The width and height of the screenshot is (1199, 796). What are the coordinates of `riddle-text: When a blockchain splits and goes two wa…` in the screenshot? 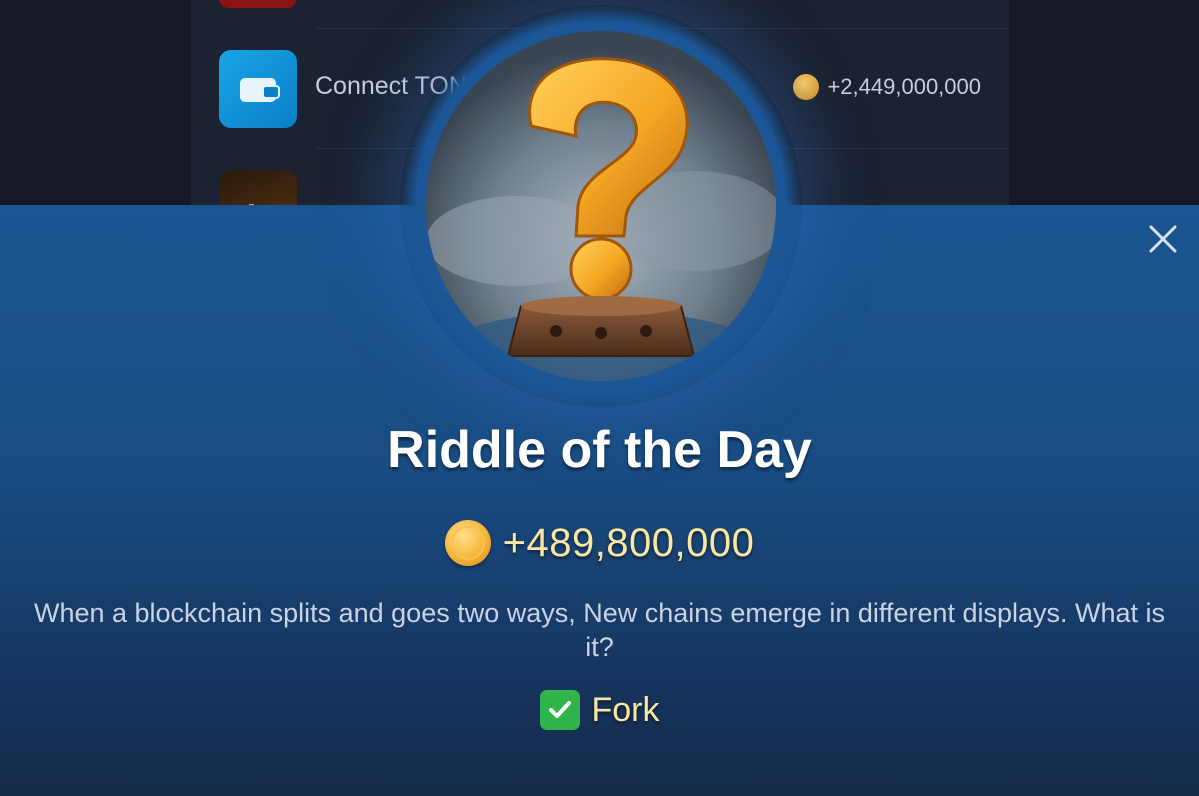 It's located at (599, 630).